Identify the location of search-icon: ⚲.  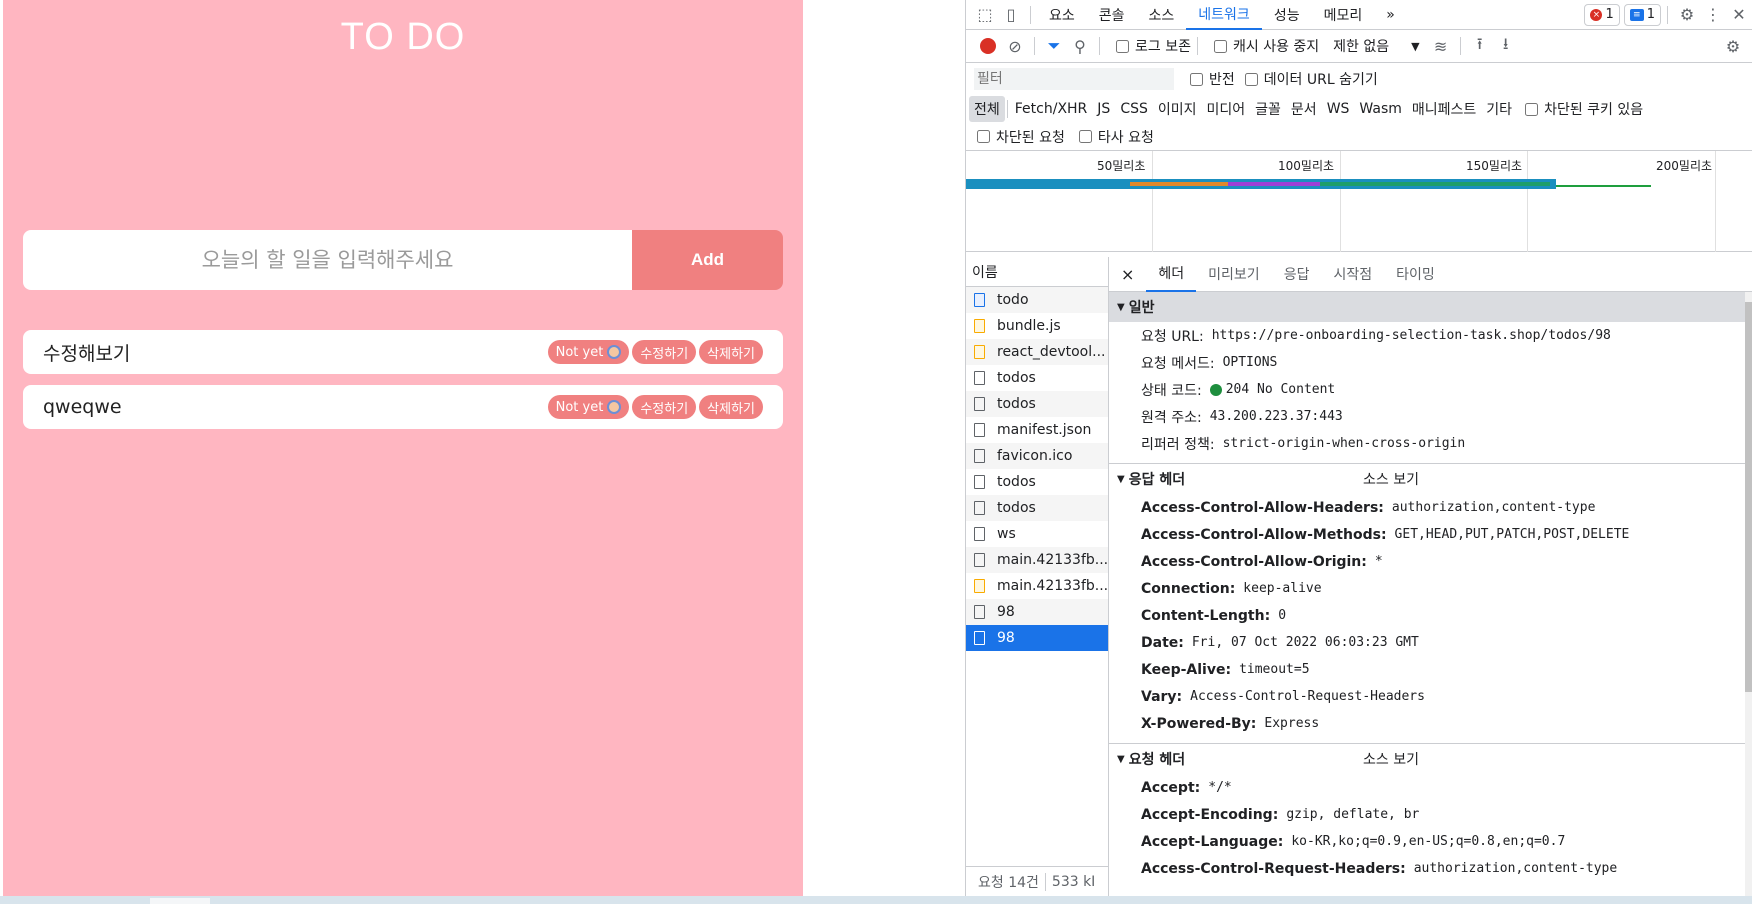
(1080, 46).